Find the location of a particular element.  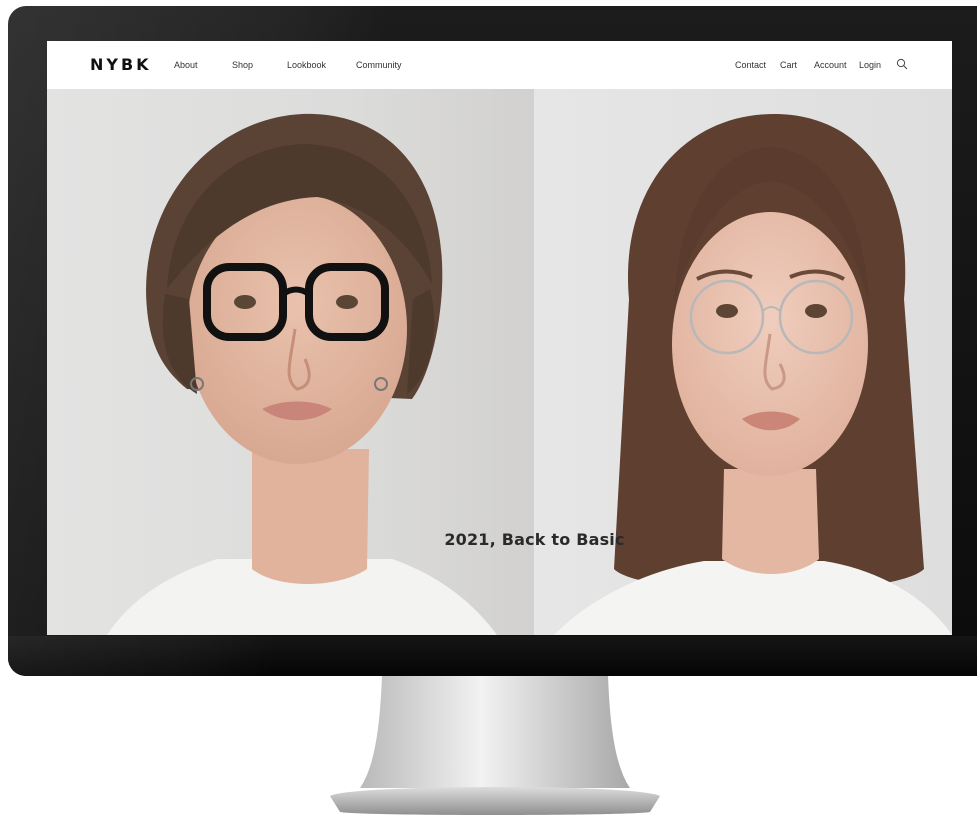

monitor-chin is located at coordinates (492, 656).